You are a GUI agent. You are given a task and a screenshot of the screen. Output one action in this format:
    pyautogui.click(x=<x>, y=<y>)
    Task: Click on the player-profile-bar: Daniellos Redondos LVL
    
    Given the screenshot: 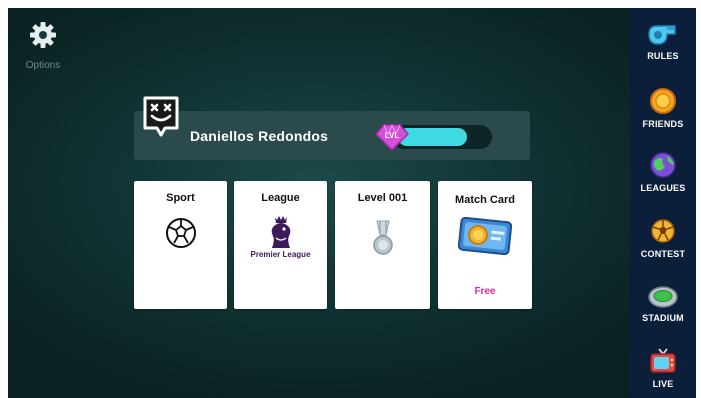 What is the action you would take?
    pyautogui.click(x=332, y=128)
    